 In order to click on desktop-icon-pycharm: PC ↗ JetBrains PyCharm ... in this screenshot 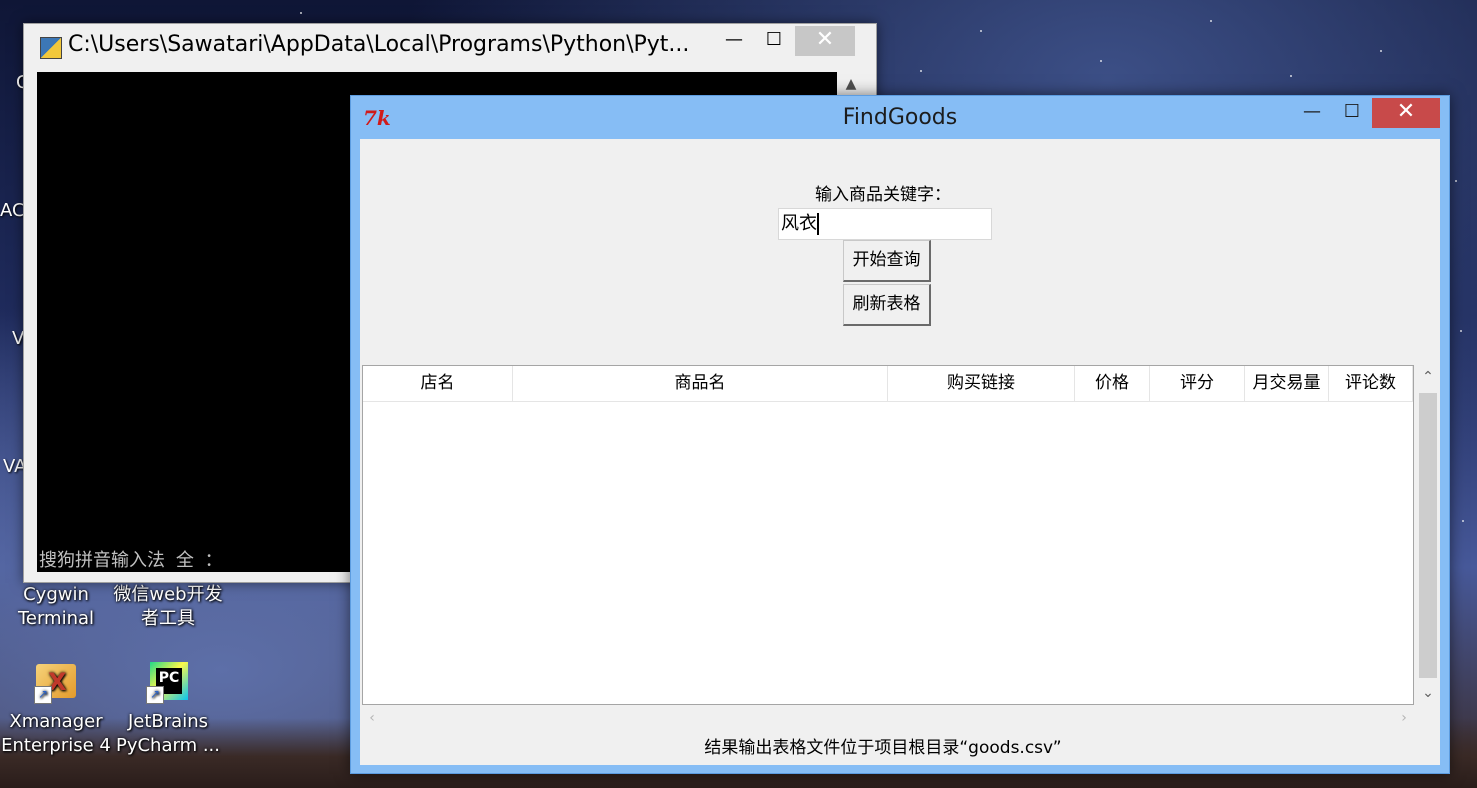, I will do `click(168, 709)`.